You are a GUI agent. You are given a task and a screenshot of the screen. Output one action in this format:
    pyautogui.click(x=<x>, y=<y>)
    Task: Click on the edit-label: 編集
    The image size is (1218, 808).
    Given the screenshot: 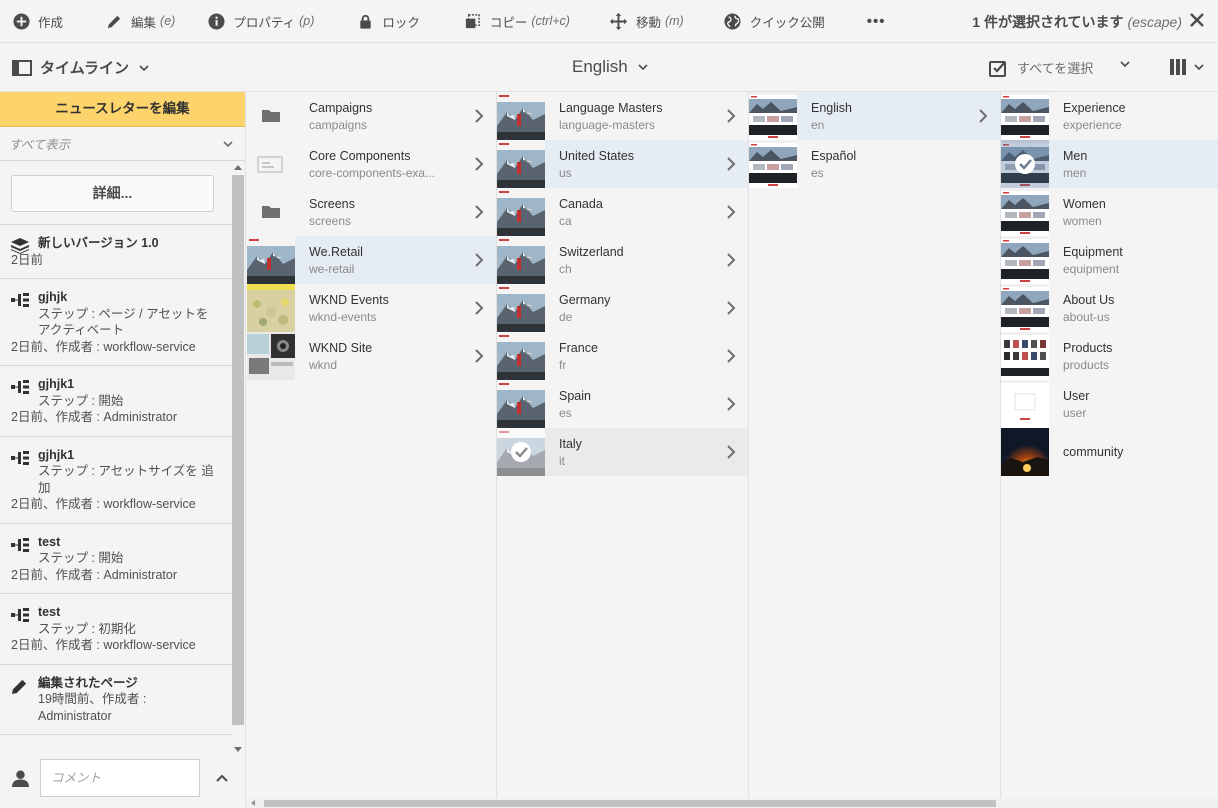 What is the action you would take?
    pyautogui.click(x=144, y=22)
    